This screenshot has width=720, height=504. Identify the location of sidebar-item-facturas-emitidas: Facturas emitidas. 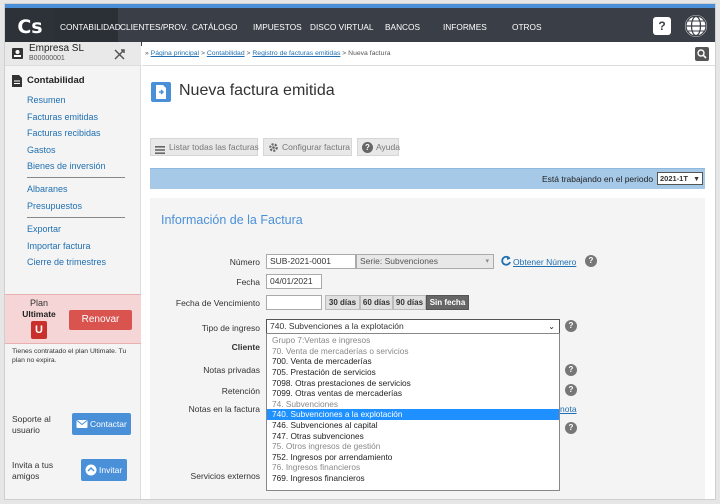
(62, 117).